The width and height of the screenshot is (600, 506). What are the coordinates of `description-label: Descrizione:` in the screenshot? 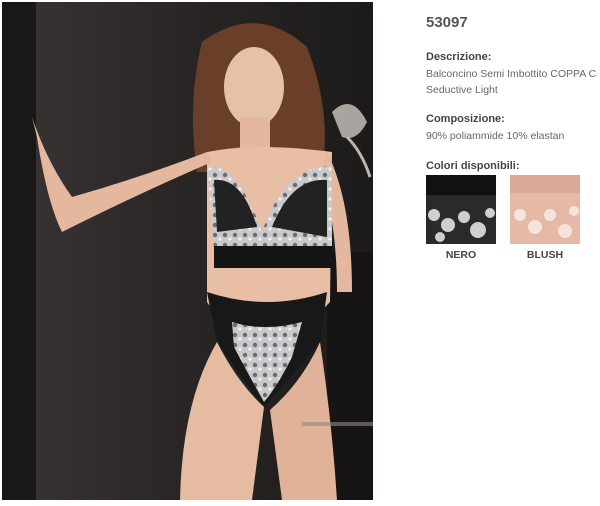 It's located at (459, 57).